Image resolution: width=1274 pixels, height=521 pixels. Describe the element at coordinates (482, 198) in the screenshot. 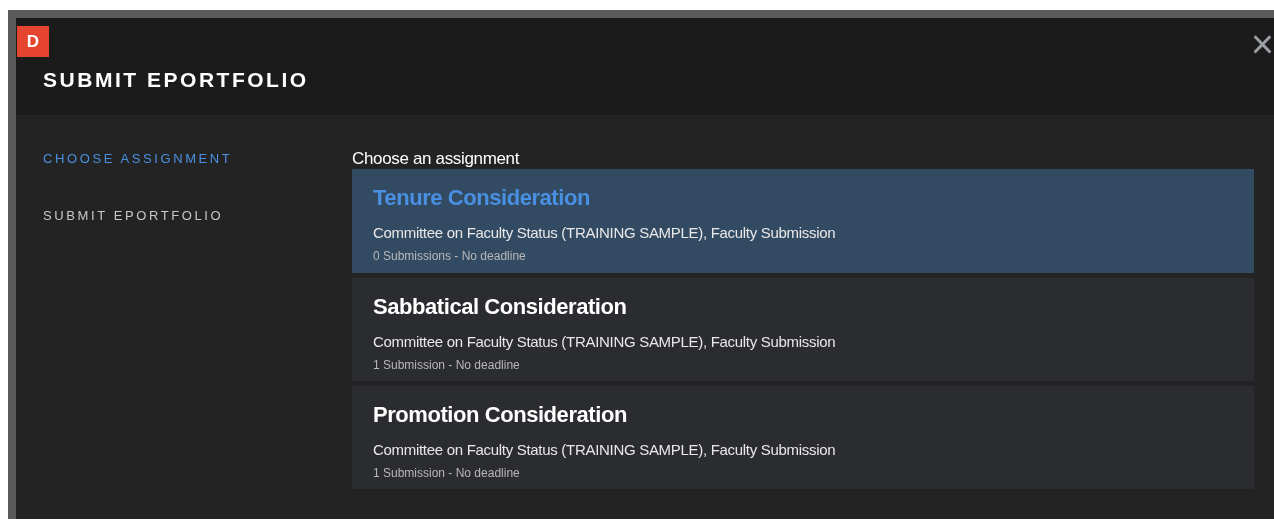

I see `assignment-title: Tenure Consideration` at that location.